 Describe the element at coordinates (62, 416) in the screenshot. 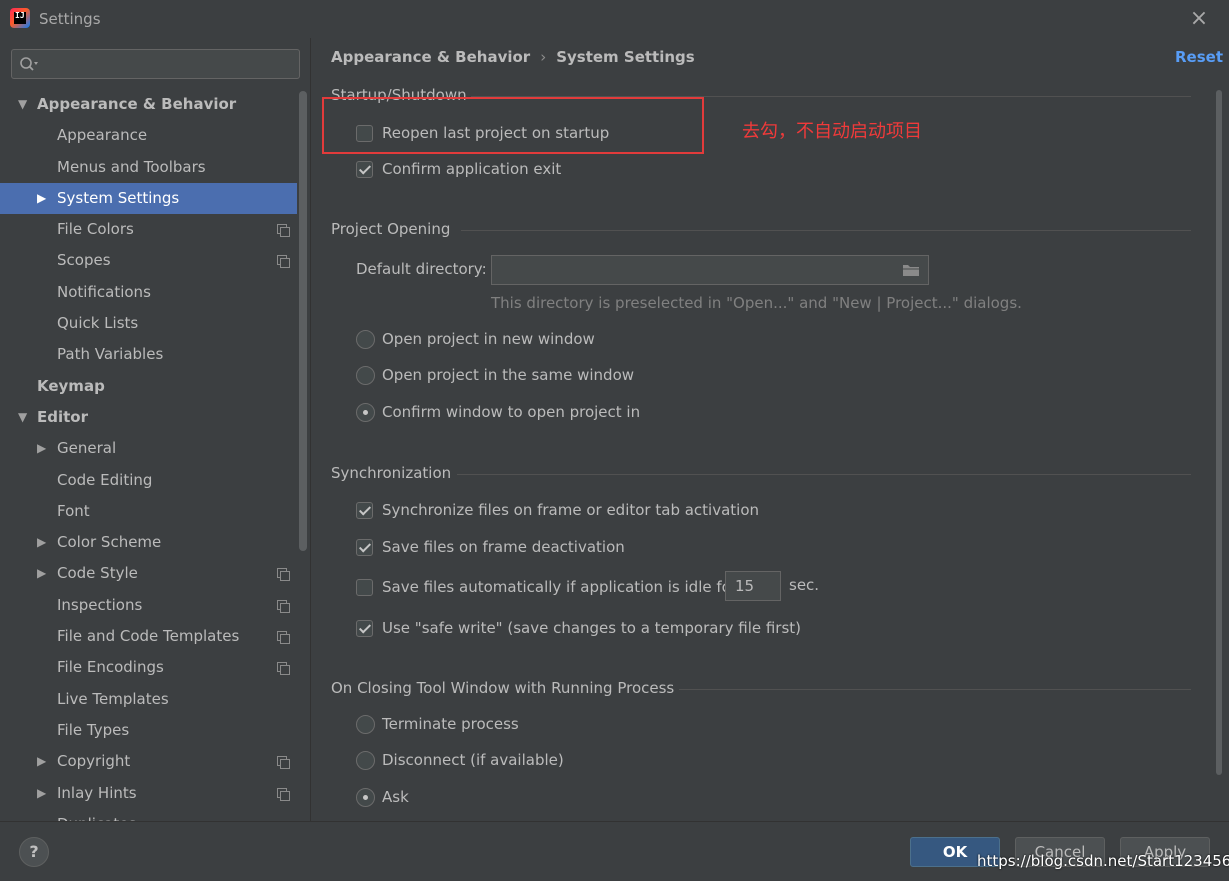

I see `sidebar-item-label: Editor` at that location.